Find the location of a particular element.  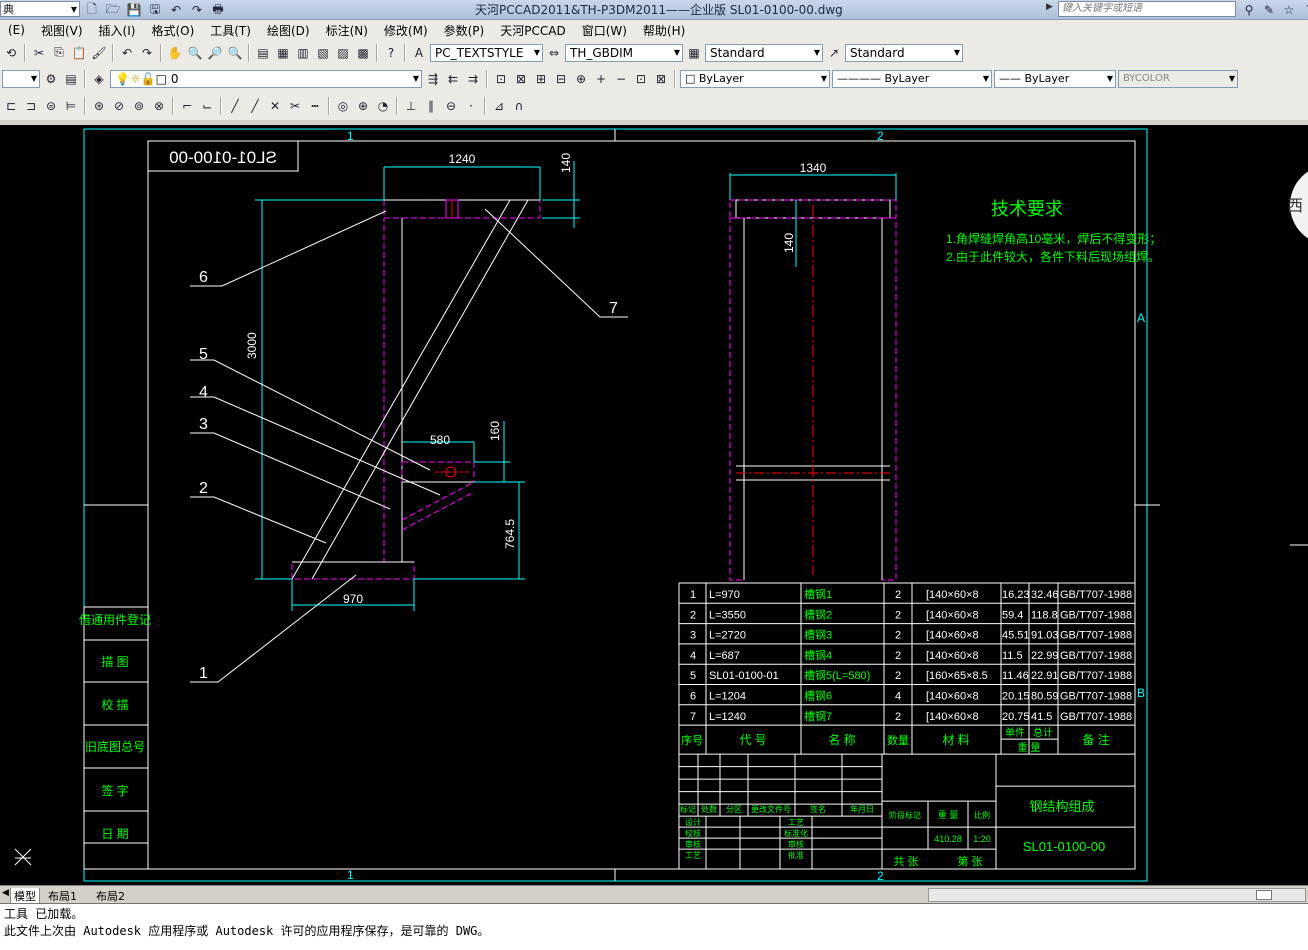

zoom-realtime-icon: 🔍 is located at coordinates (195, 53).